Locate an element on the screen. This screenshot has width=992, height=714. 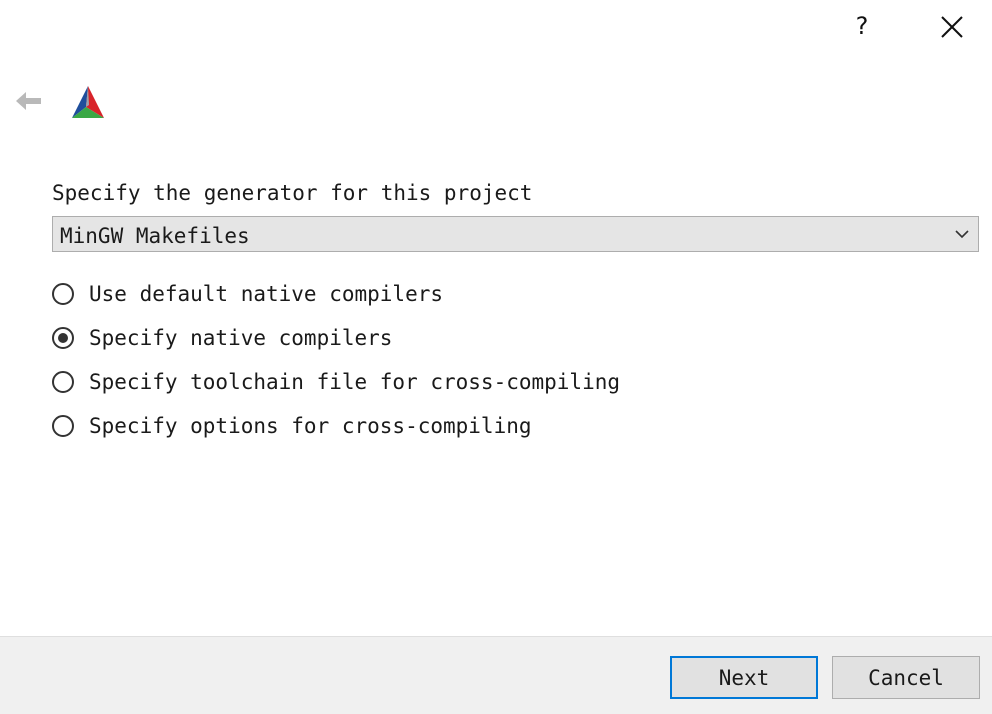
radio-label: Use default native compilers is located at coordinates (266, 294).